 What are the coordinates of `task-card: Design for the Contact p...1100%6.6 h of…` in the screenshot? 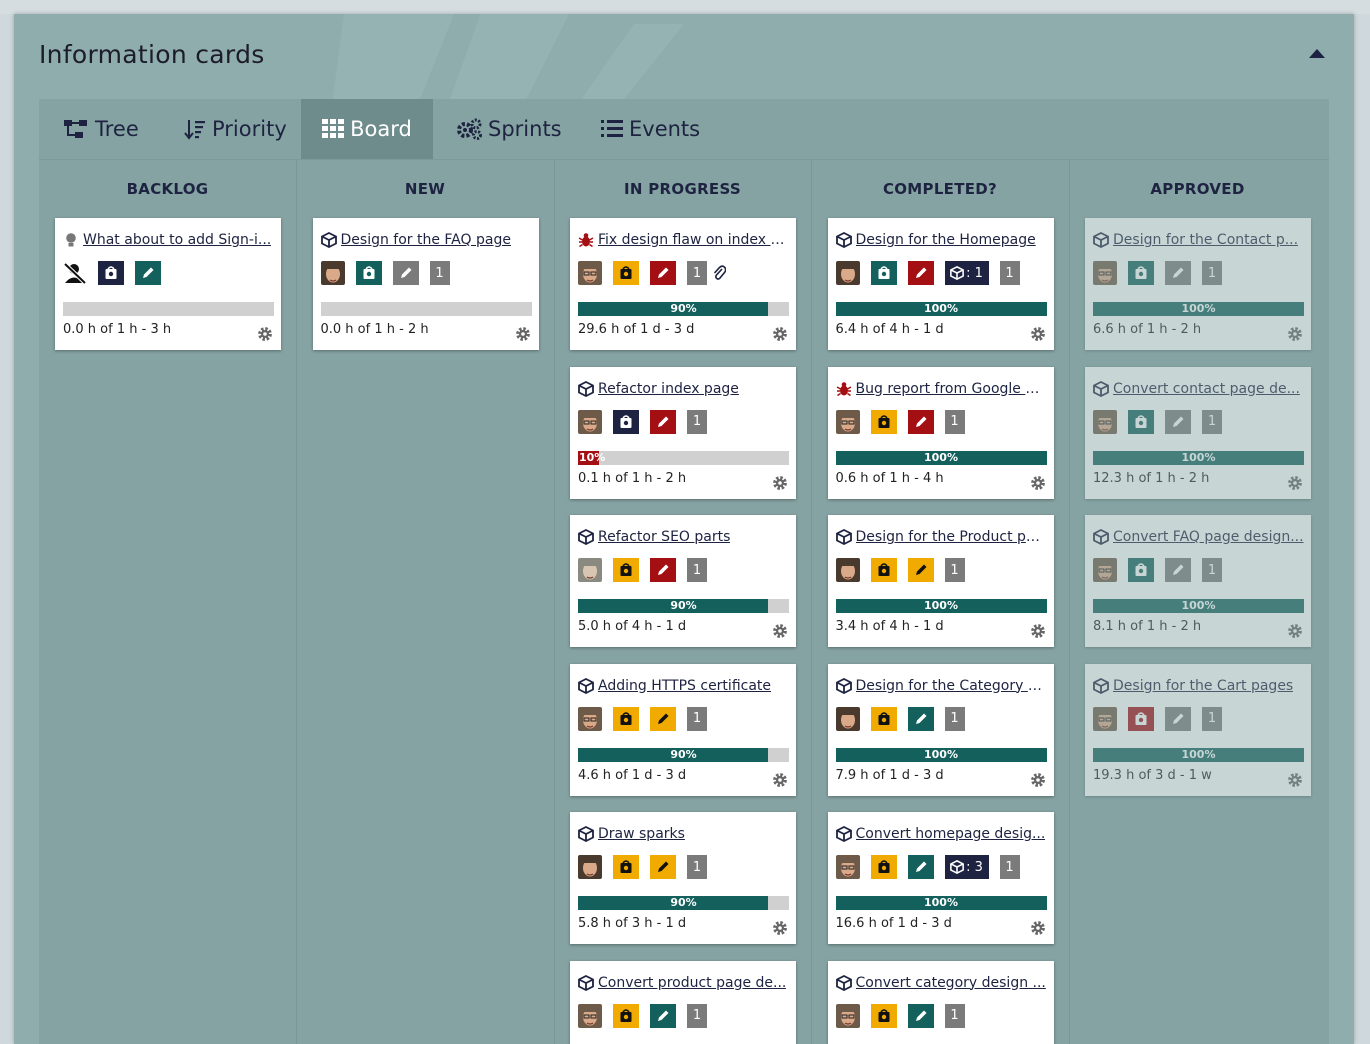 It's located at (1198, 284).